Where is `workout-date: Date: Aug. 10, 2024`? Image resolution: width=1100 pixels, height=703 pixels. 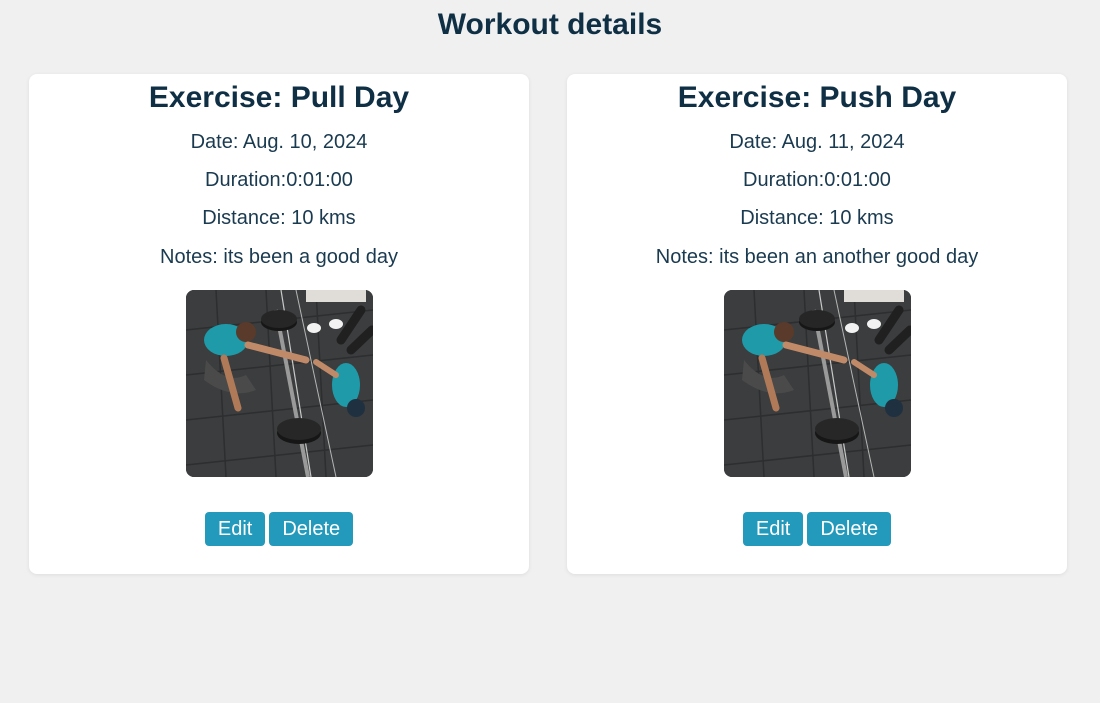
workout-date: Date: Aug. 10, 2024 is located at coordinates (279, 142).